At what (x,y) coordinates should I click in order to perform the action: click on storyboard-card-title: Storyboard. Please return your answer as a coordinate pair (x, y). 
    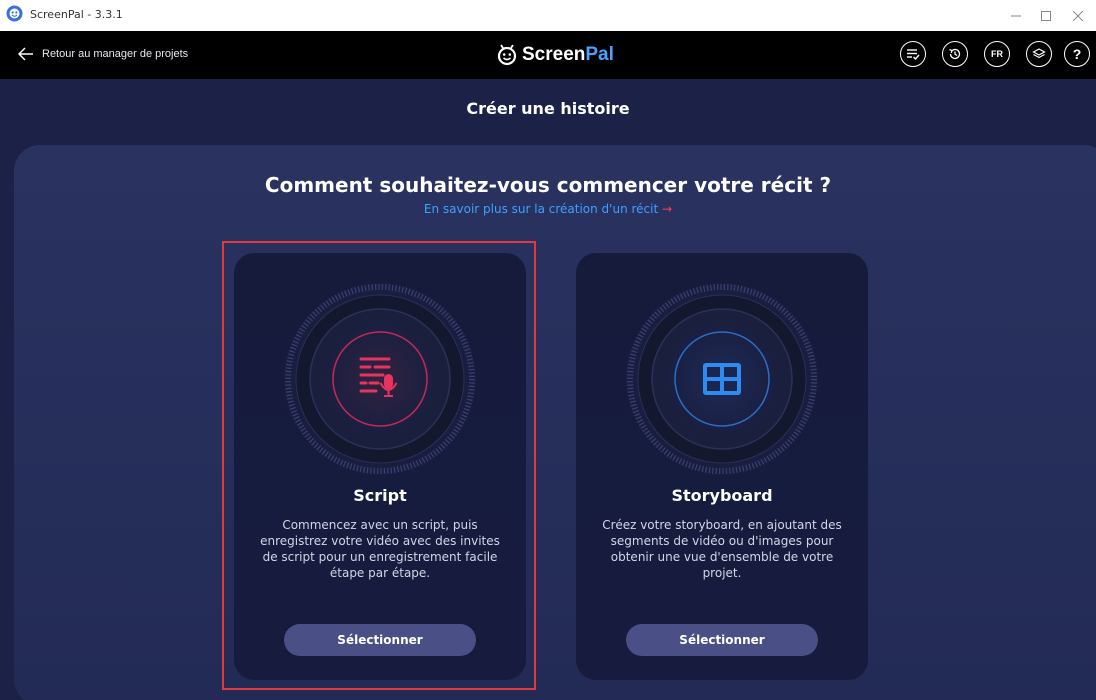
    Looking at the image, I should click on (722, 495).